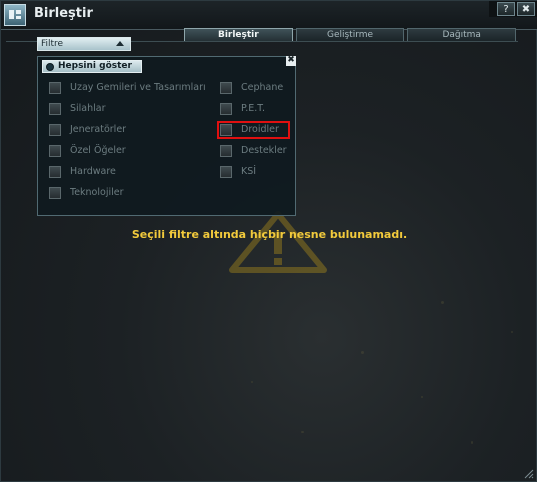 The image size is (537, 482). I want to click on caret-up-icon, so click(120, 43).